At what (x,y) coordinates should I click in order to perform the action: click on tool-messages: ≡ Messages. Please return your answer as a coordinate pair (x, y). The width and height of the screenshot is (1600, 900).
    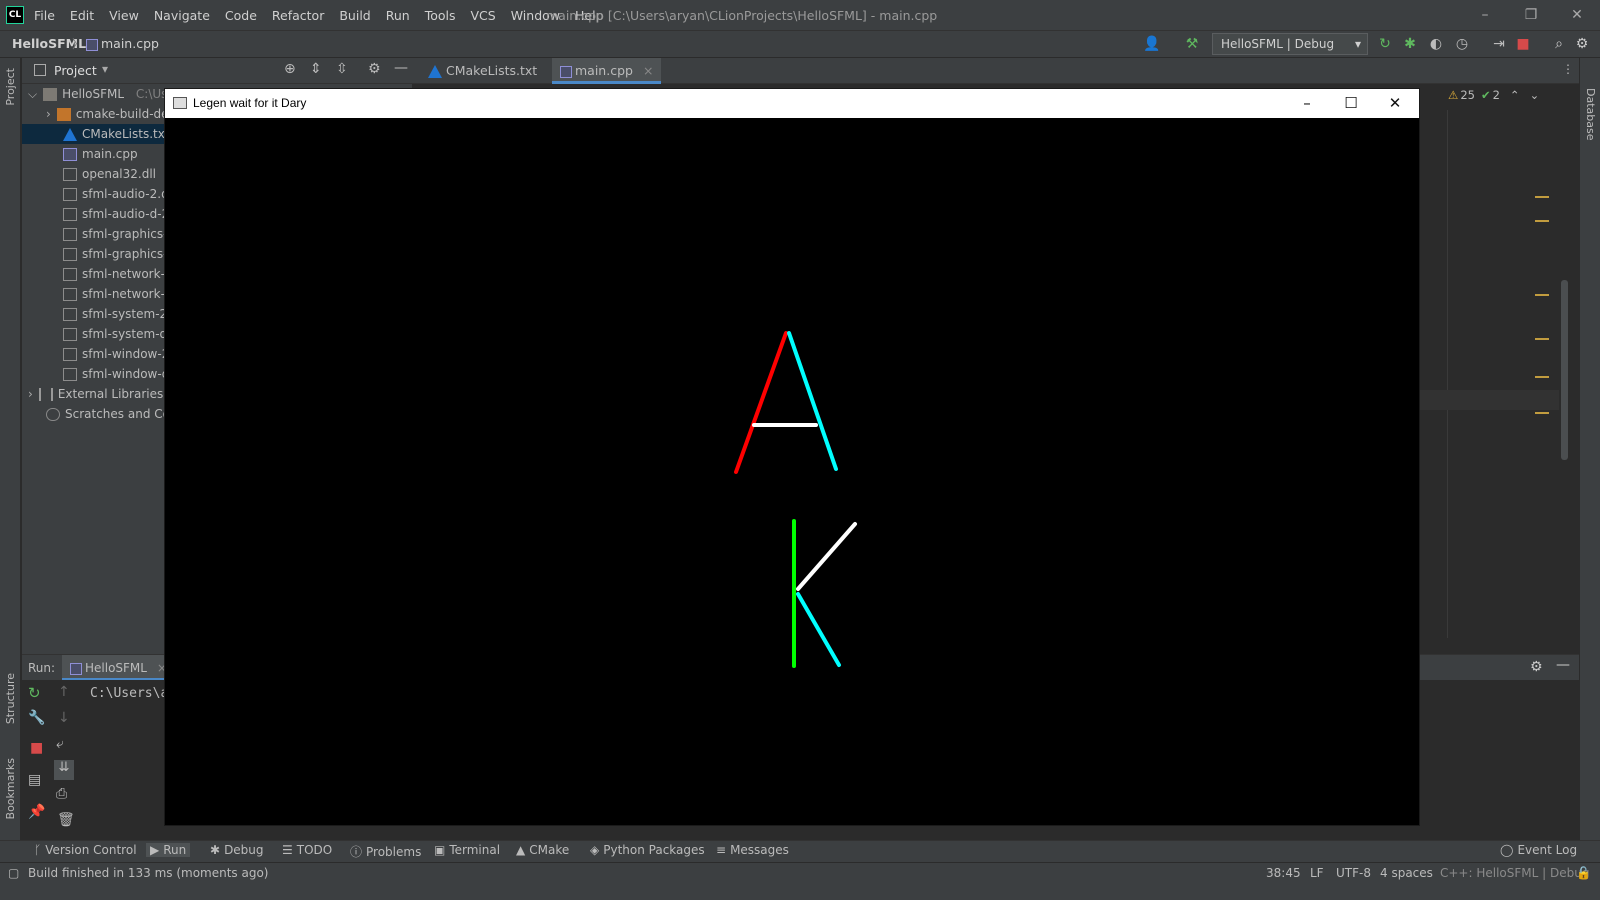
    Looking at the image, I should click on (752, 850).